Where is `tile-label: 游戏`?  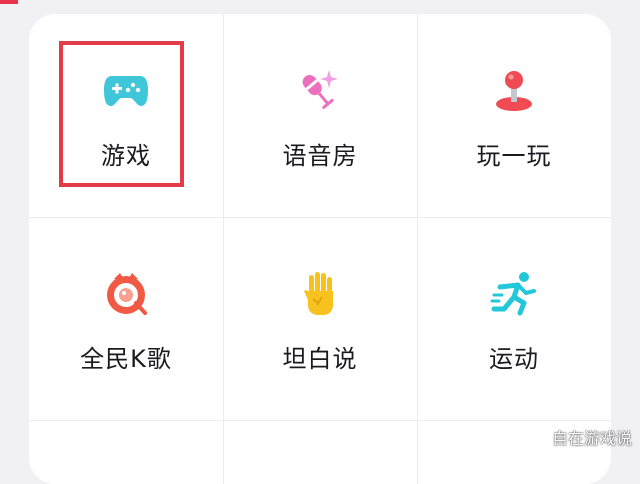
tile-label: 游戏 is located at coordinates (126, 156).